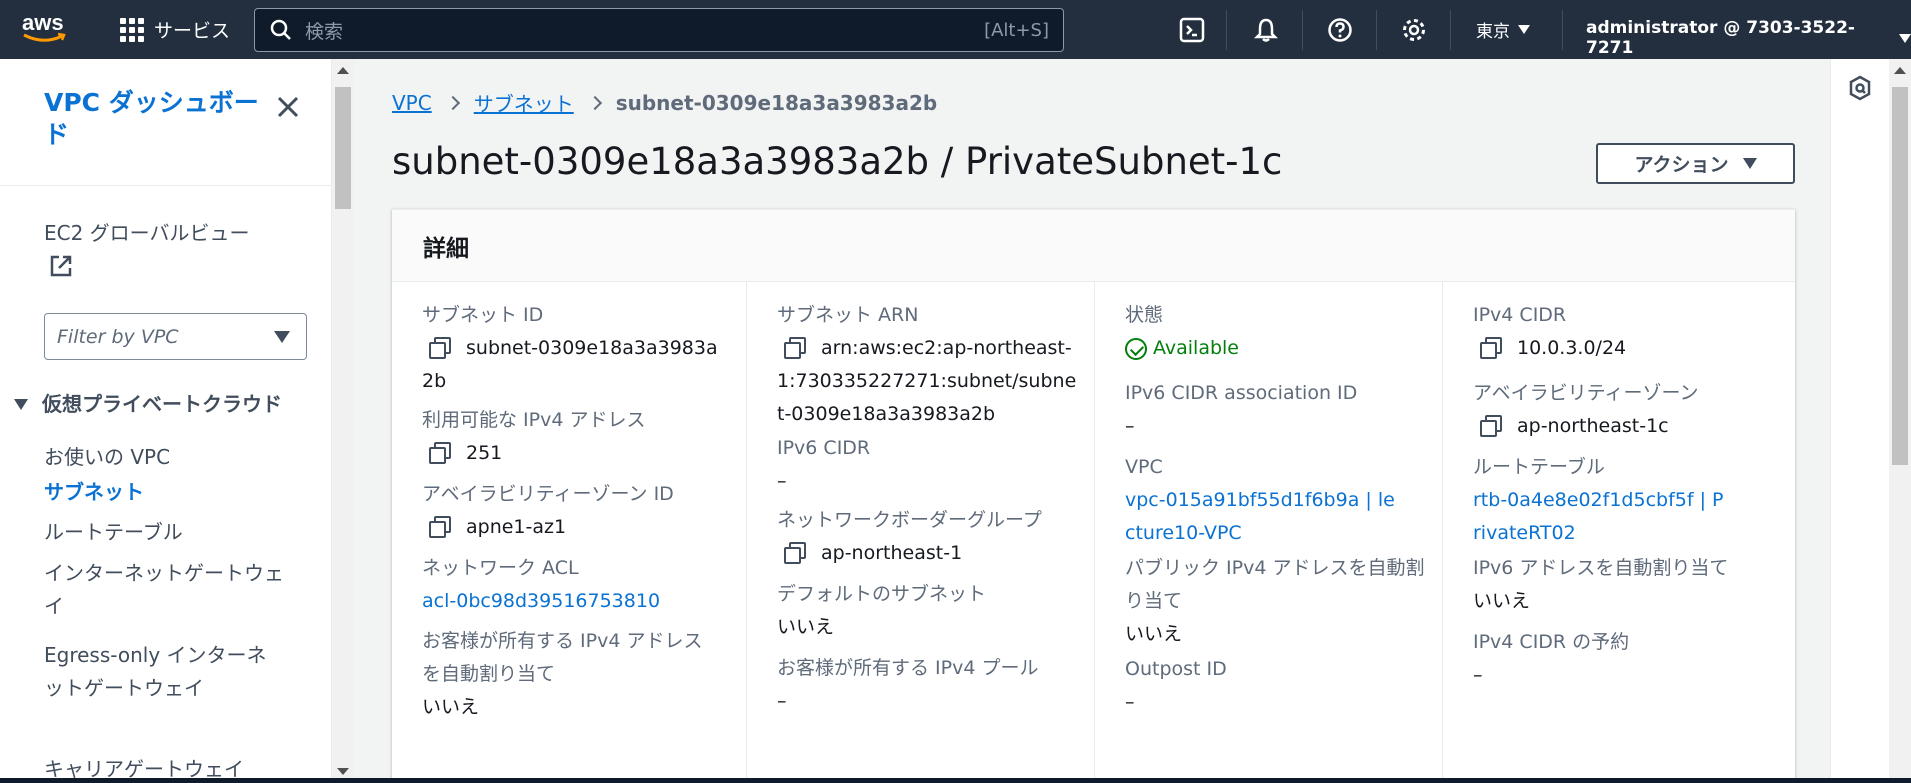 The width and height of the screenshot is (1911, 783). I want to click on vpc-filter-select: Filter by VPC, so click(175, 336).